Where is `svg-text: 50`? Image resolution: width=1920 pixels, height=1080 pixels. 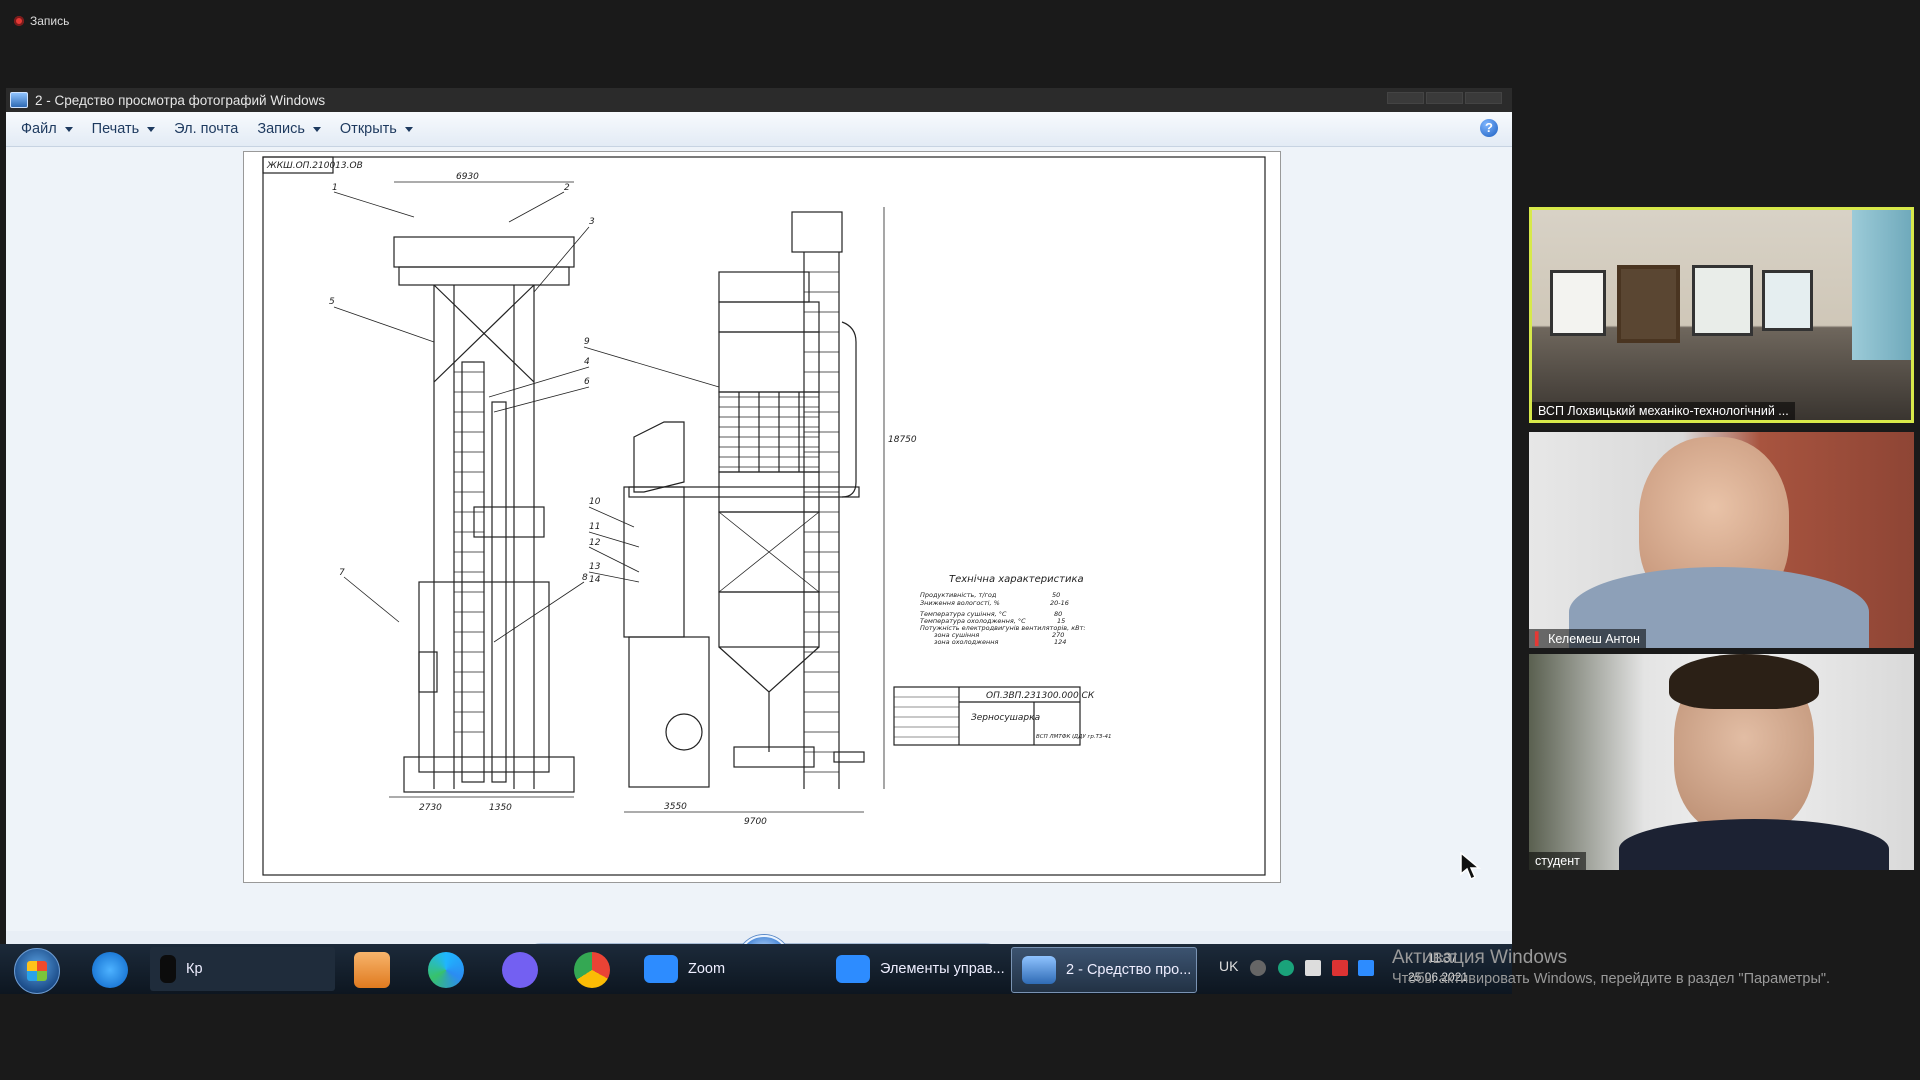 svg-text: 50 is located at coordinates (1056, 595).